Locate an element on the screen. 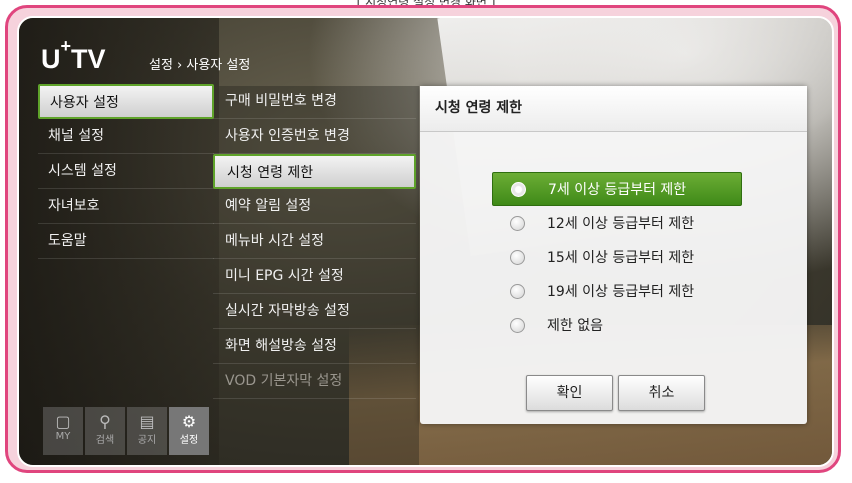 Image resolution: width=852 pixels, height=483 pixels. main-menu: 사용자 설정 채널 설정 시스템 설정 자녀보호 도움말 is located at coordinates (126, 171).